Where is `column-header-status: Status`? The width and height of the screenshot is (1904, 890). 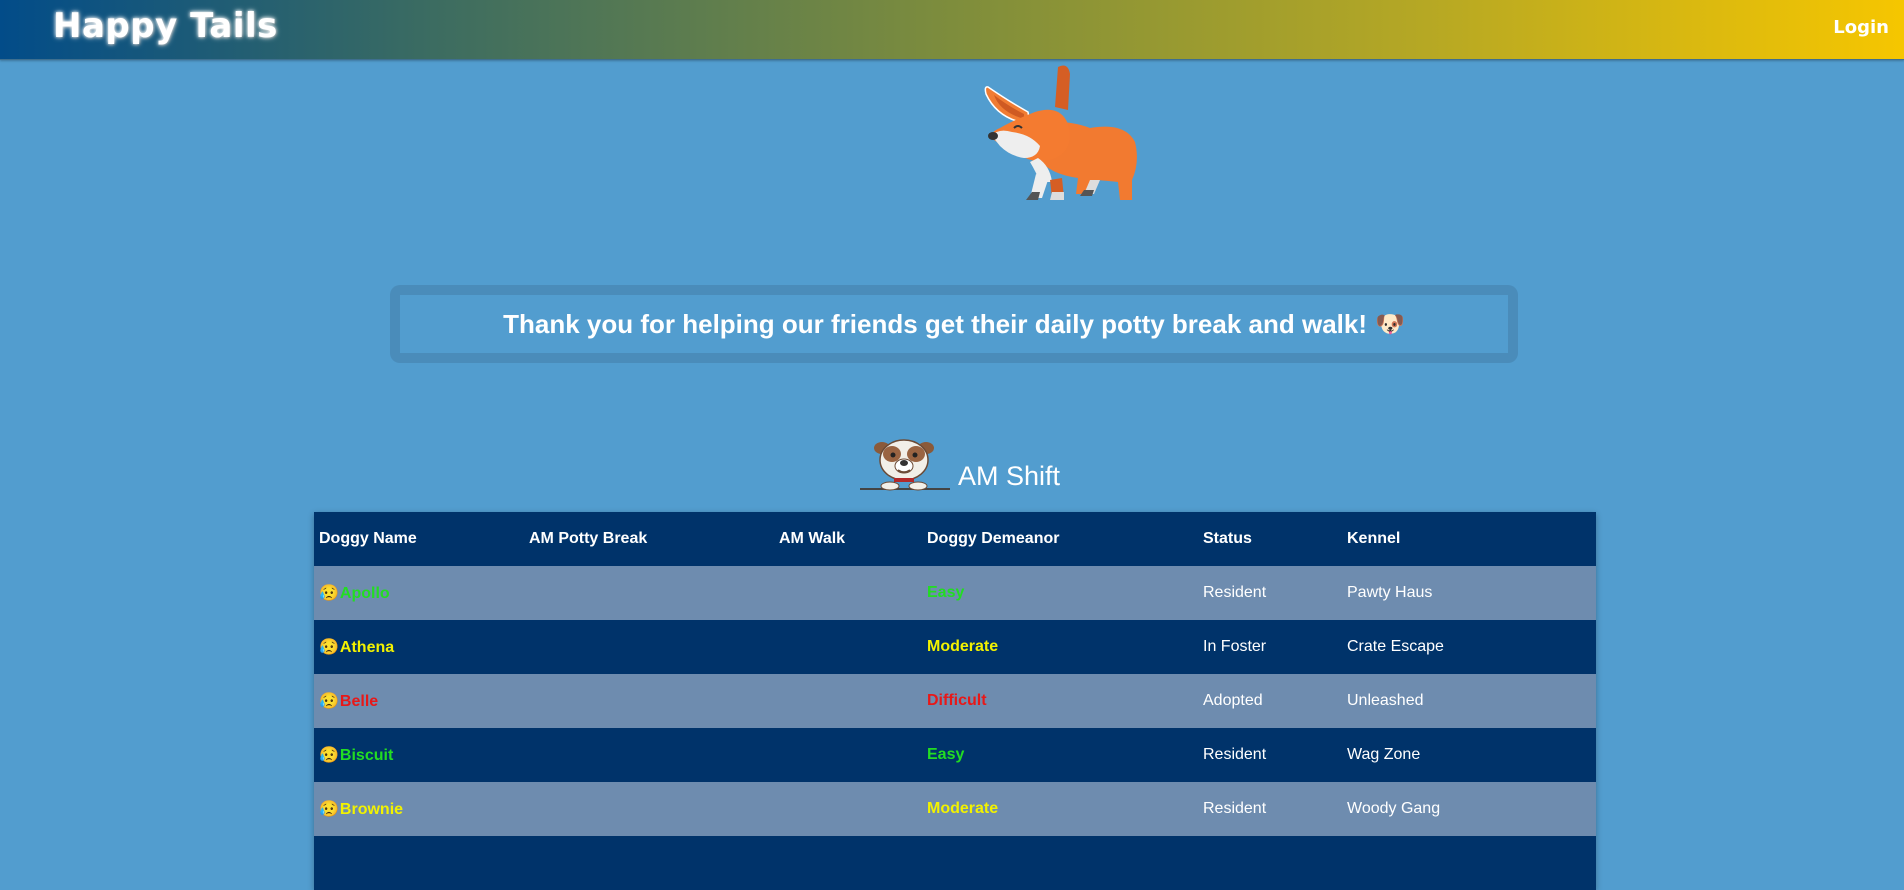 column-header-status: Status is located at coordinates (1270, 539).